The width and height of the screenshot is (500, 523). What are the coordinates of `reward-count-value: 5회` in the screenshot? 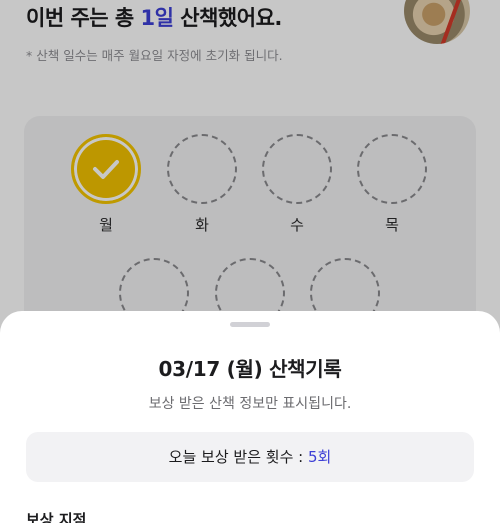 It's located at (319, 457).